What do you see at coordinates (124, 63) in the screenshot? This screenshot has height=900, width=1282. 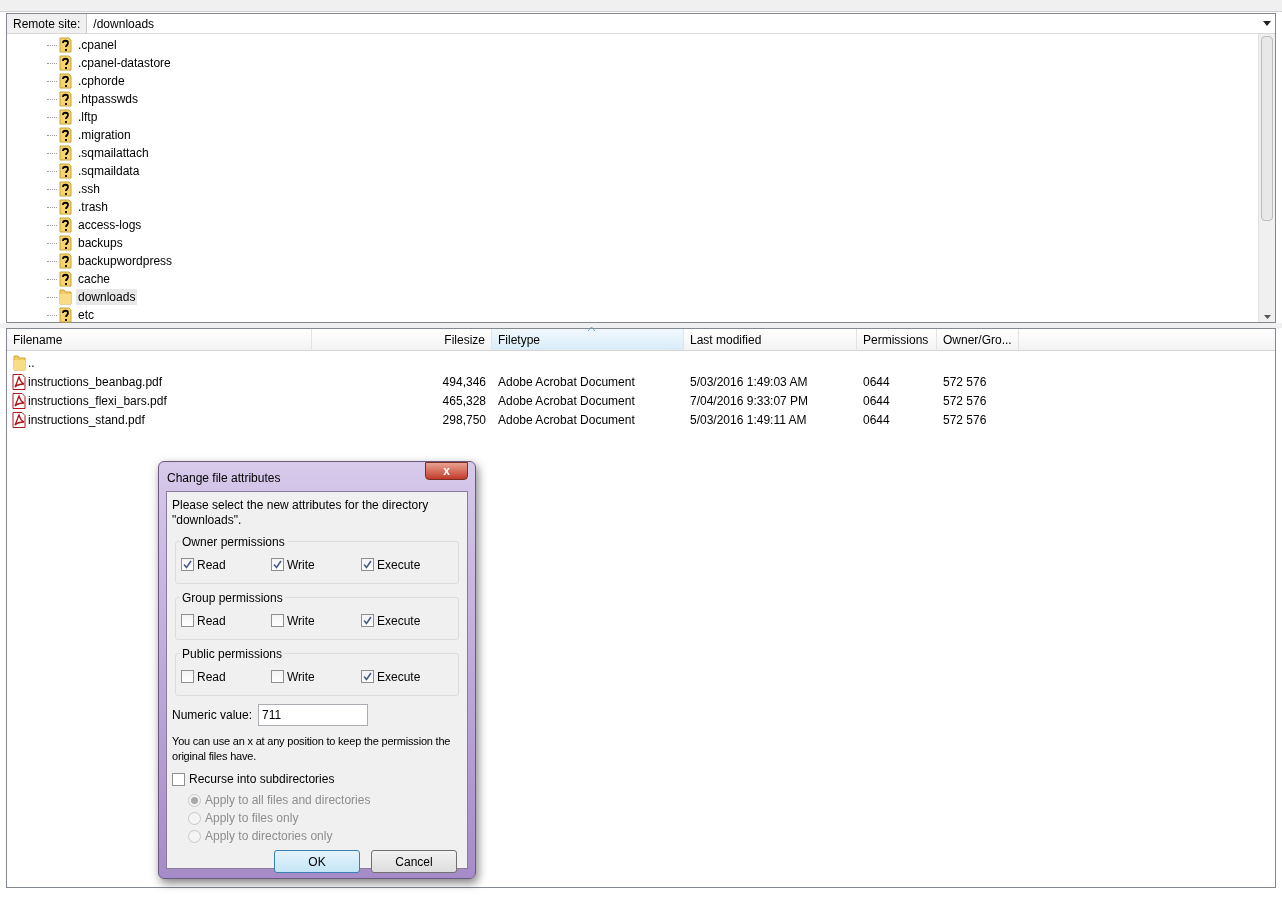 I see `tree-item: .cpanel-datastore` at bounding box center [124, 63].